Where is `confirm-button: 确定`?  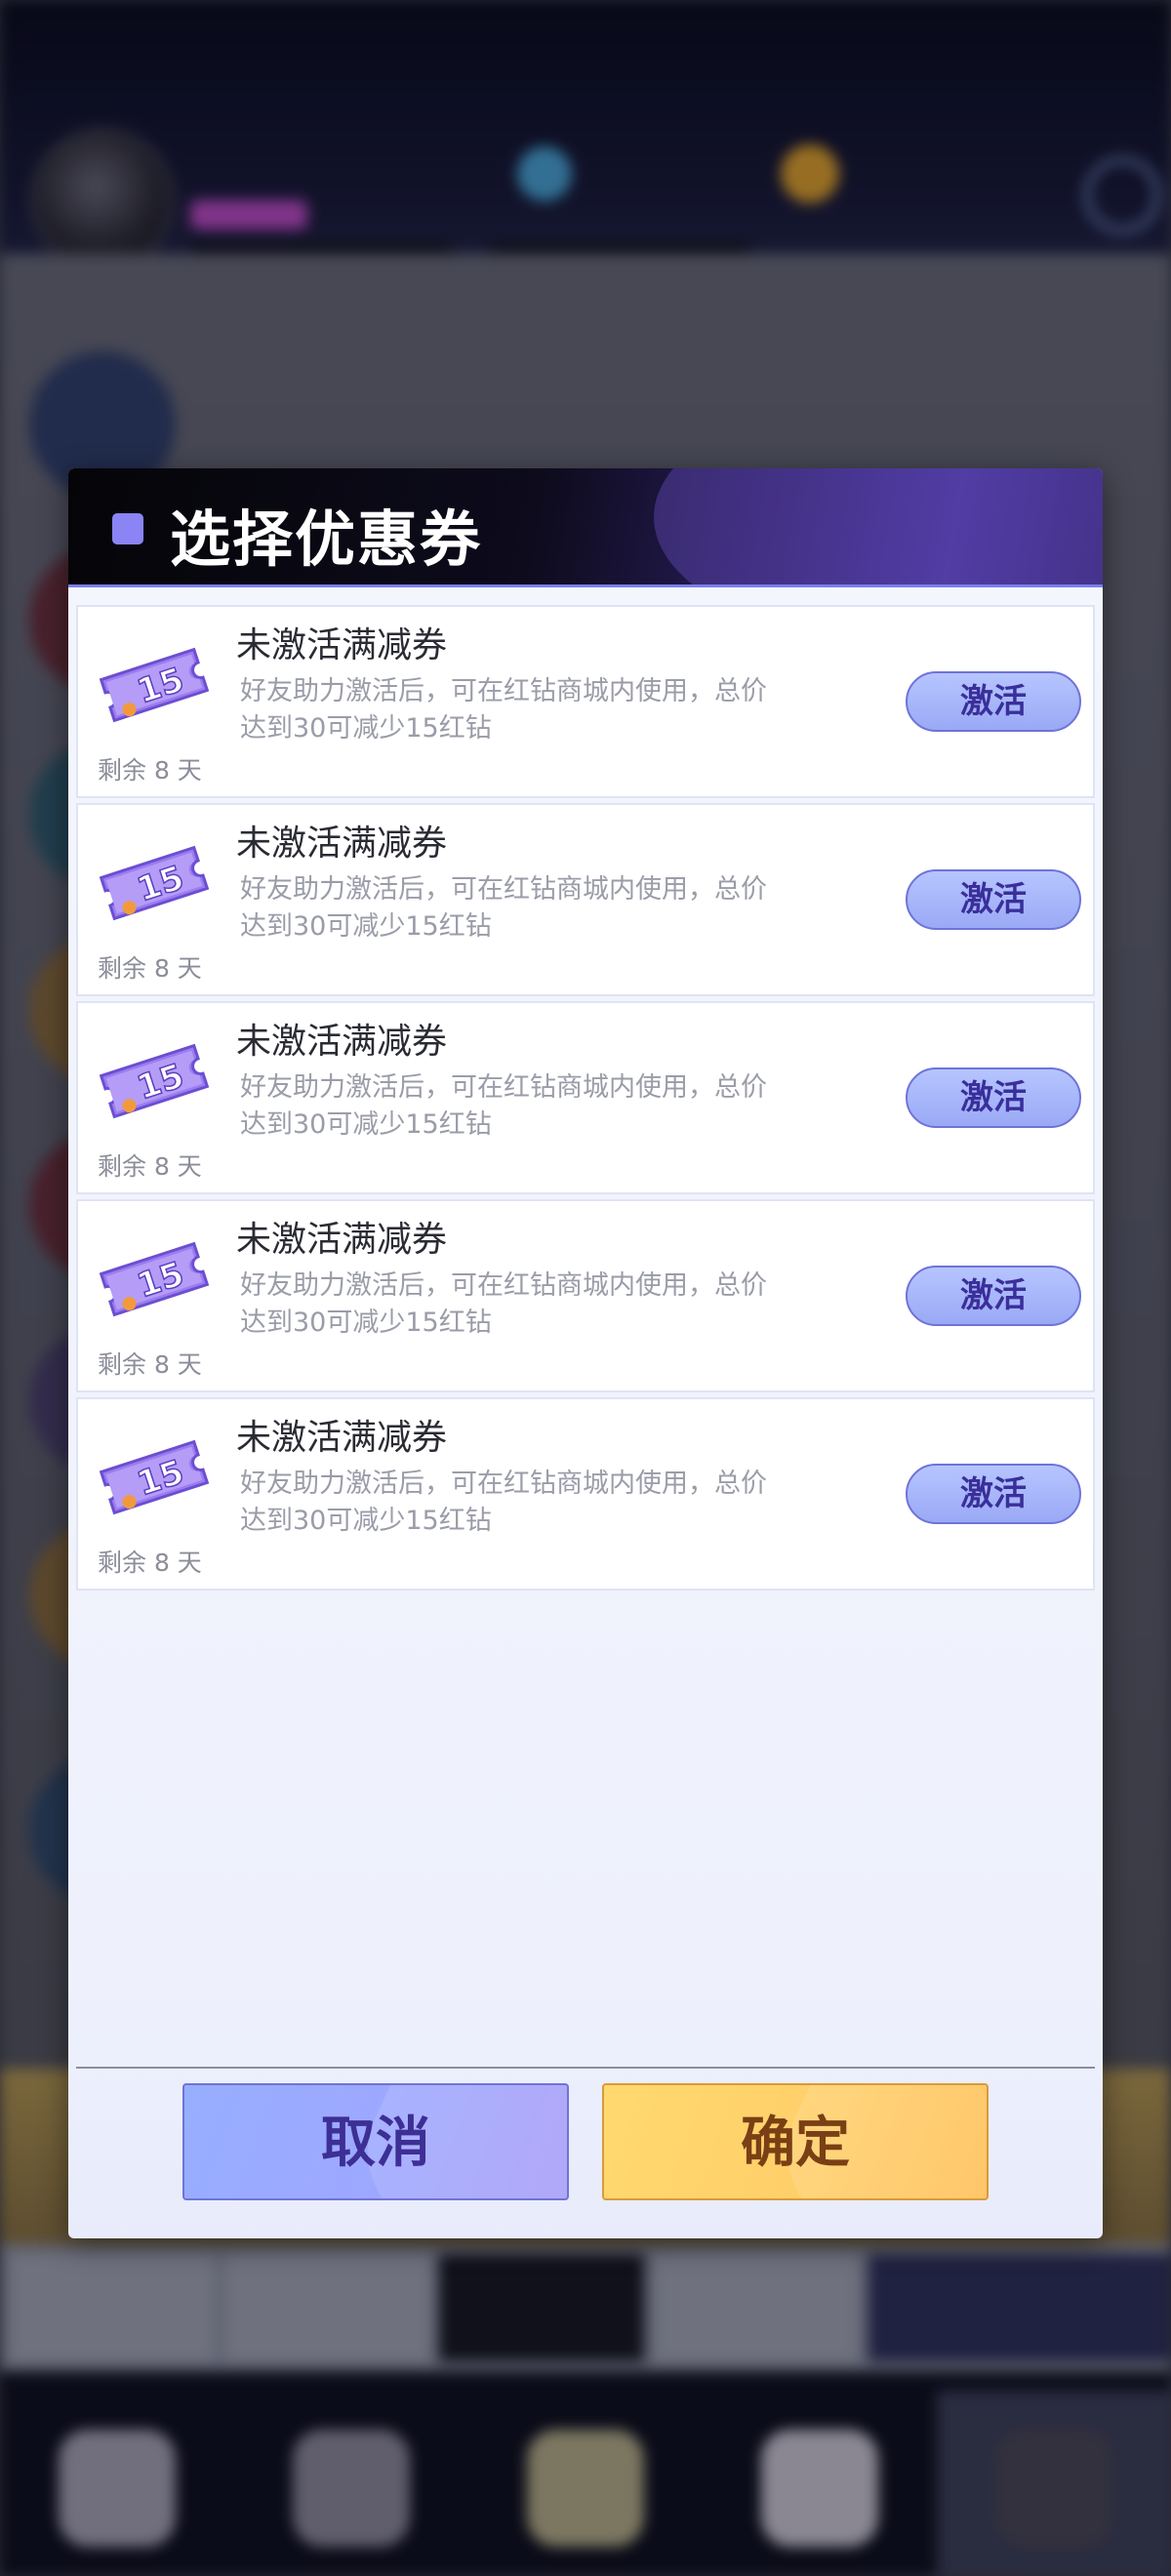
confirm-button: 确定 is located at coordinates (795, 2141).